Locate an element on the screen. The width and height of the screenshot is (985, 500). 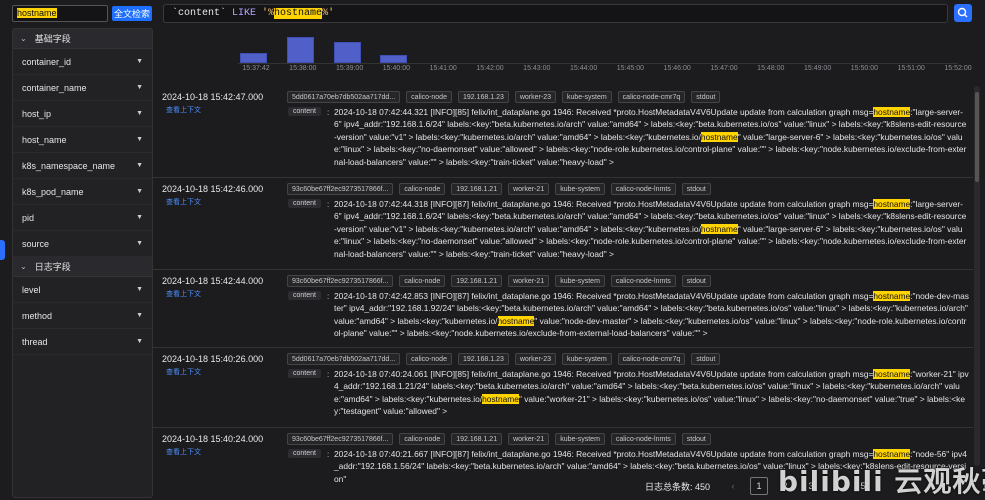
field-item-label: container_name is located at coordinates (54, 87).